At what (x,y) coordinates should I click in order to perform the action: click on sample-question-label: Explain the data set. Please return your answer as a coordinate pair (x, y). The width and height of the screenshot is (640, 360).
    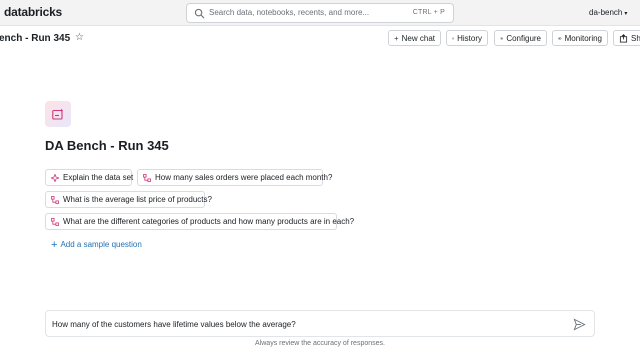
    Looking at the image, I should click on (98, 177).